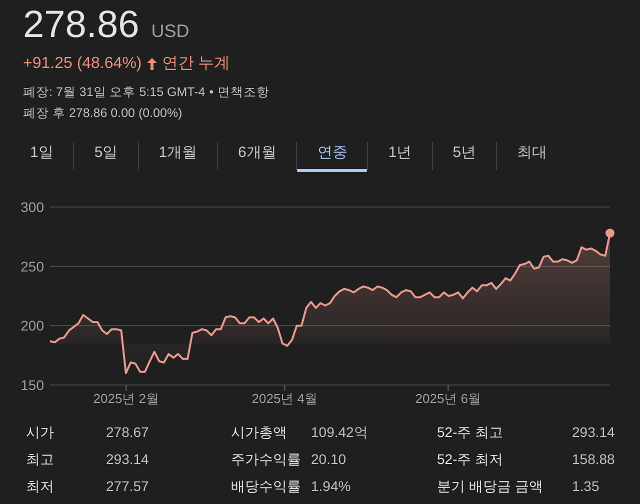 The height and width of the screenshot is (504, 640). I want to click on stock-price: 278.86, so click(81, 25).